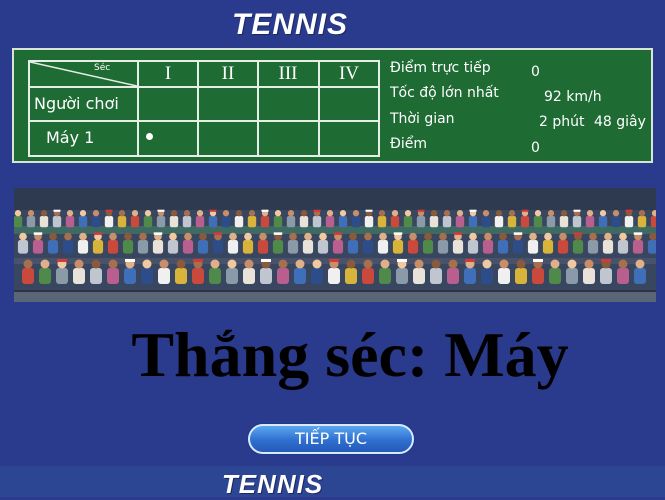 The width and height of the screenshot is (665, 500). I want to click on time-minutes: 2 phút, so click(562, 122).